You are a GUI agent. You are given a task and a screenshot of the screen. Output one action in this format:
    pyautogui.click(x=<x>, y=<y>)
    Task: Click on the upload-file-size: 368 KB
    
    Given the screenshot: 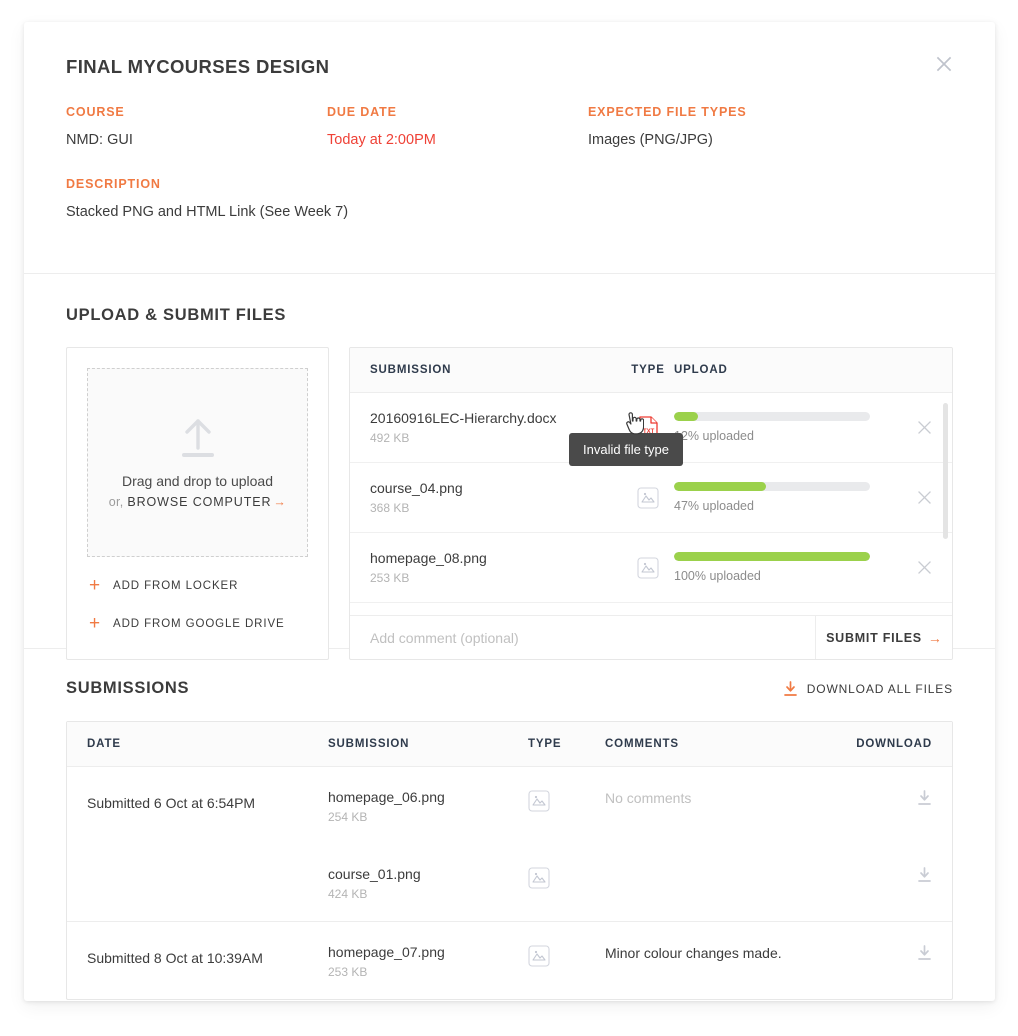 What is the action you would take?
    pyautogui.click(x=390, y=508)
    